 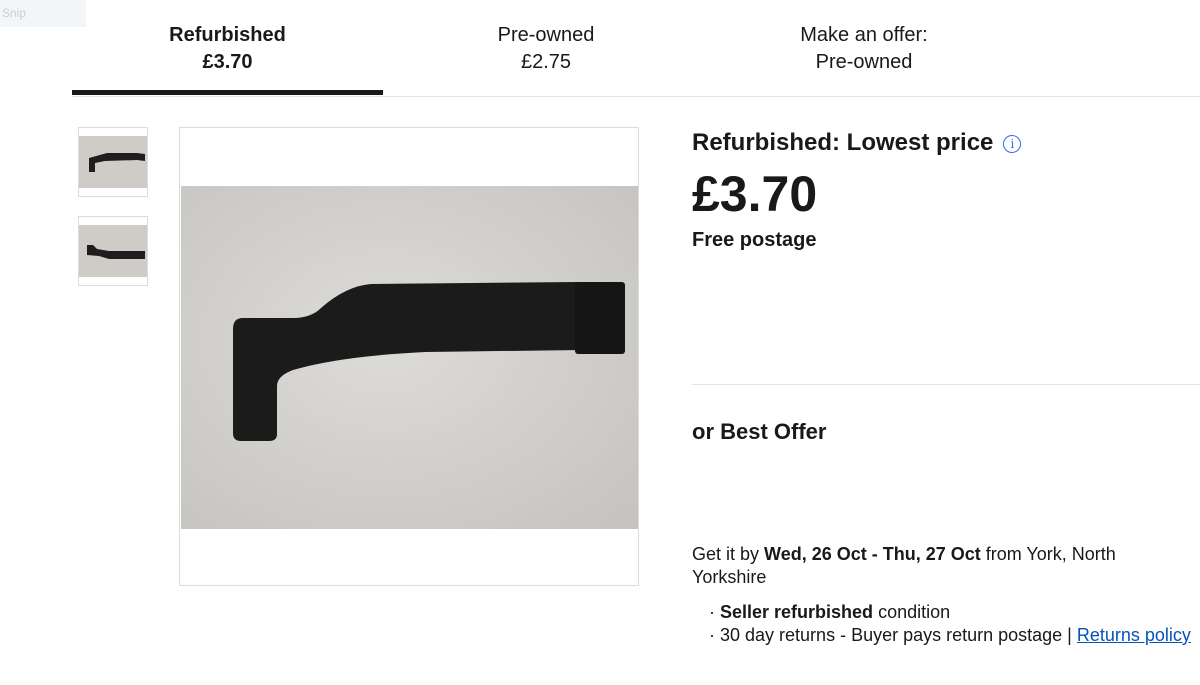 I want to click on info-icon: i, so click(x=1012, y=144).